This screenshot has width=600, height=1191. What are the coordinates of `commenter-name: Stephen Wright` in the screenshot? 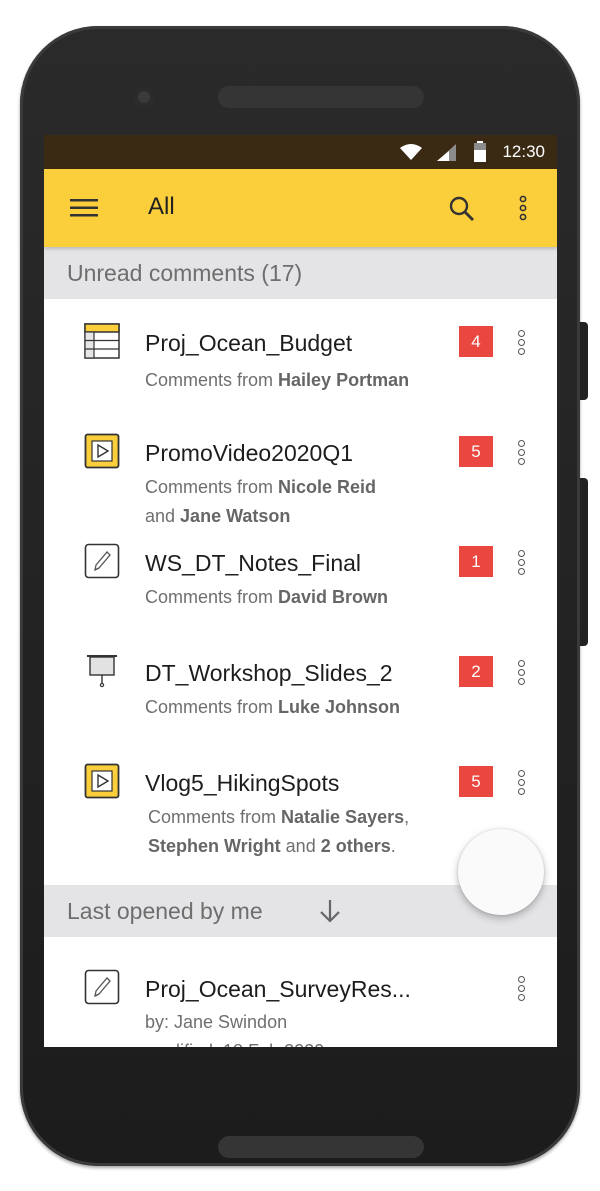 It's located at (214, 846).